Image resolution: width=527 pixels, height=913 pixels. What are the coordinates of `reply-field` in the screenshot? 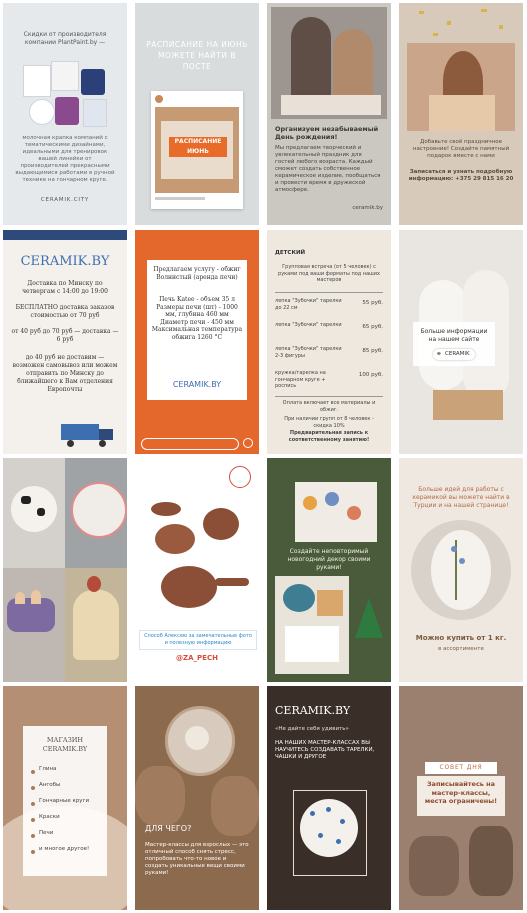 It's located at (190, 444).